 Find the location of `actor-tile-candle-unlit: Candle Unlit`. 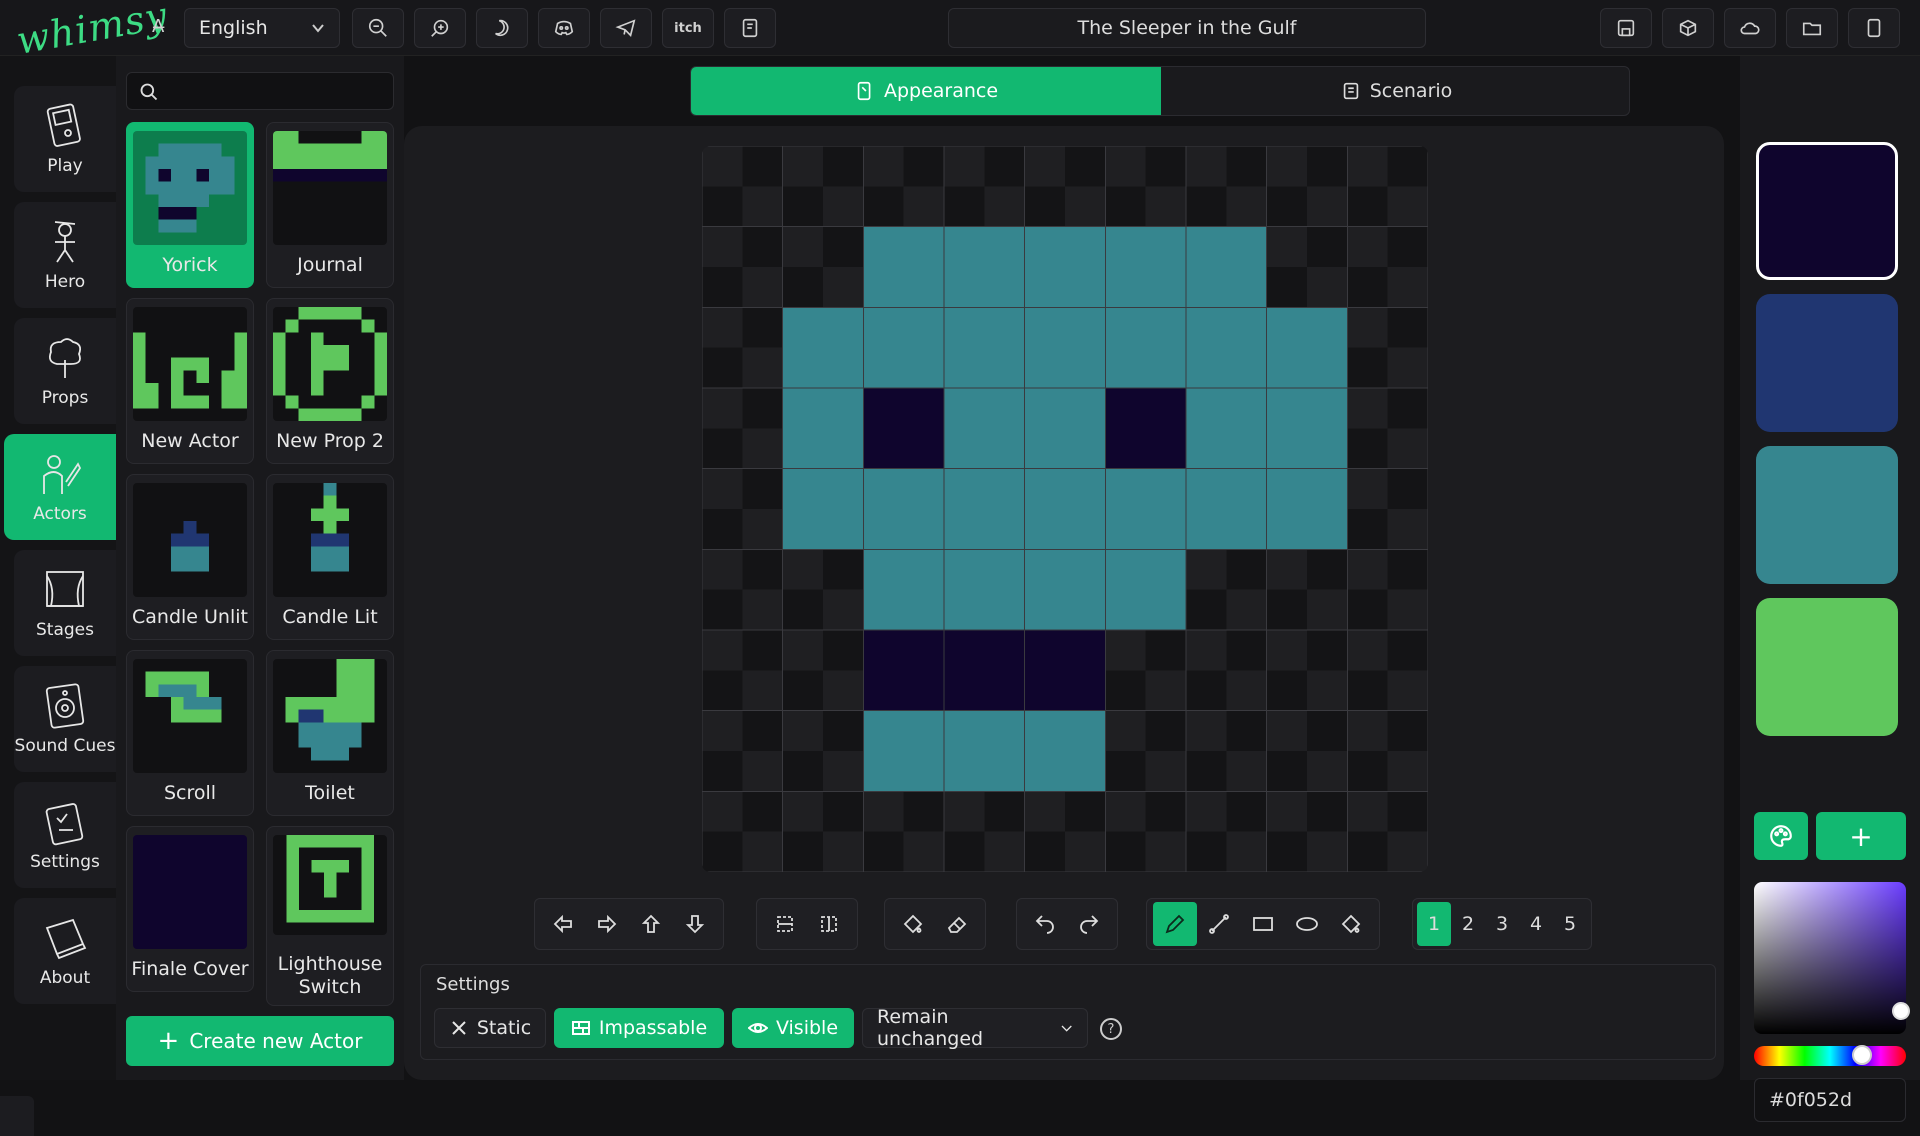

actor-tile-candle-unlit: Candle Unlit is located at coordinates (190, 557).